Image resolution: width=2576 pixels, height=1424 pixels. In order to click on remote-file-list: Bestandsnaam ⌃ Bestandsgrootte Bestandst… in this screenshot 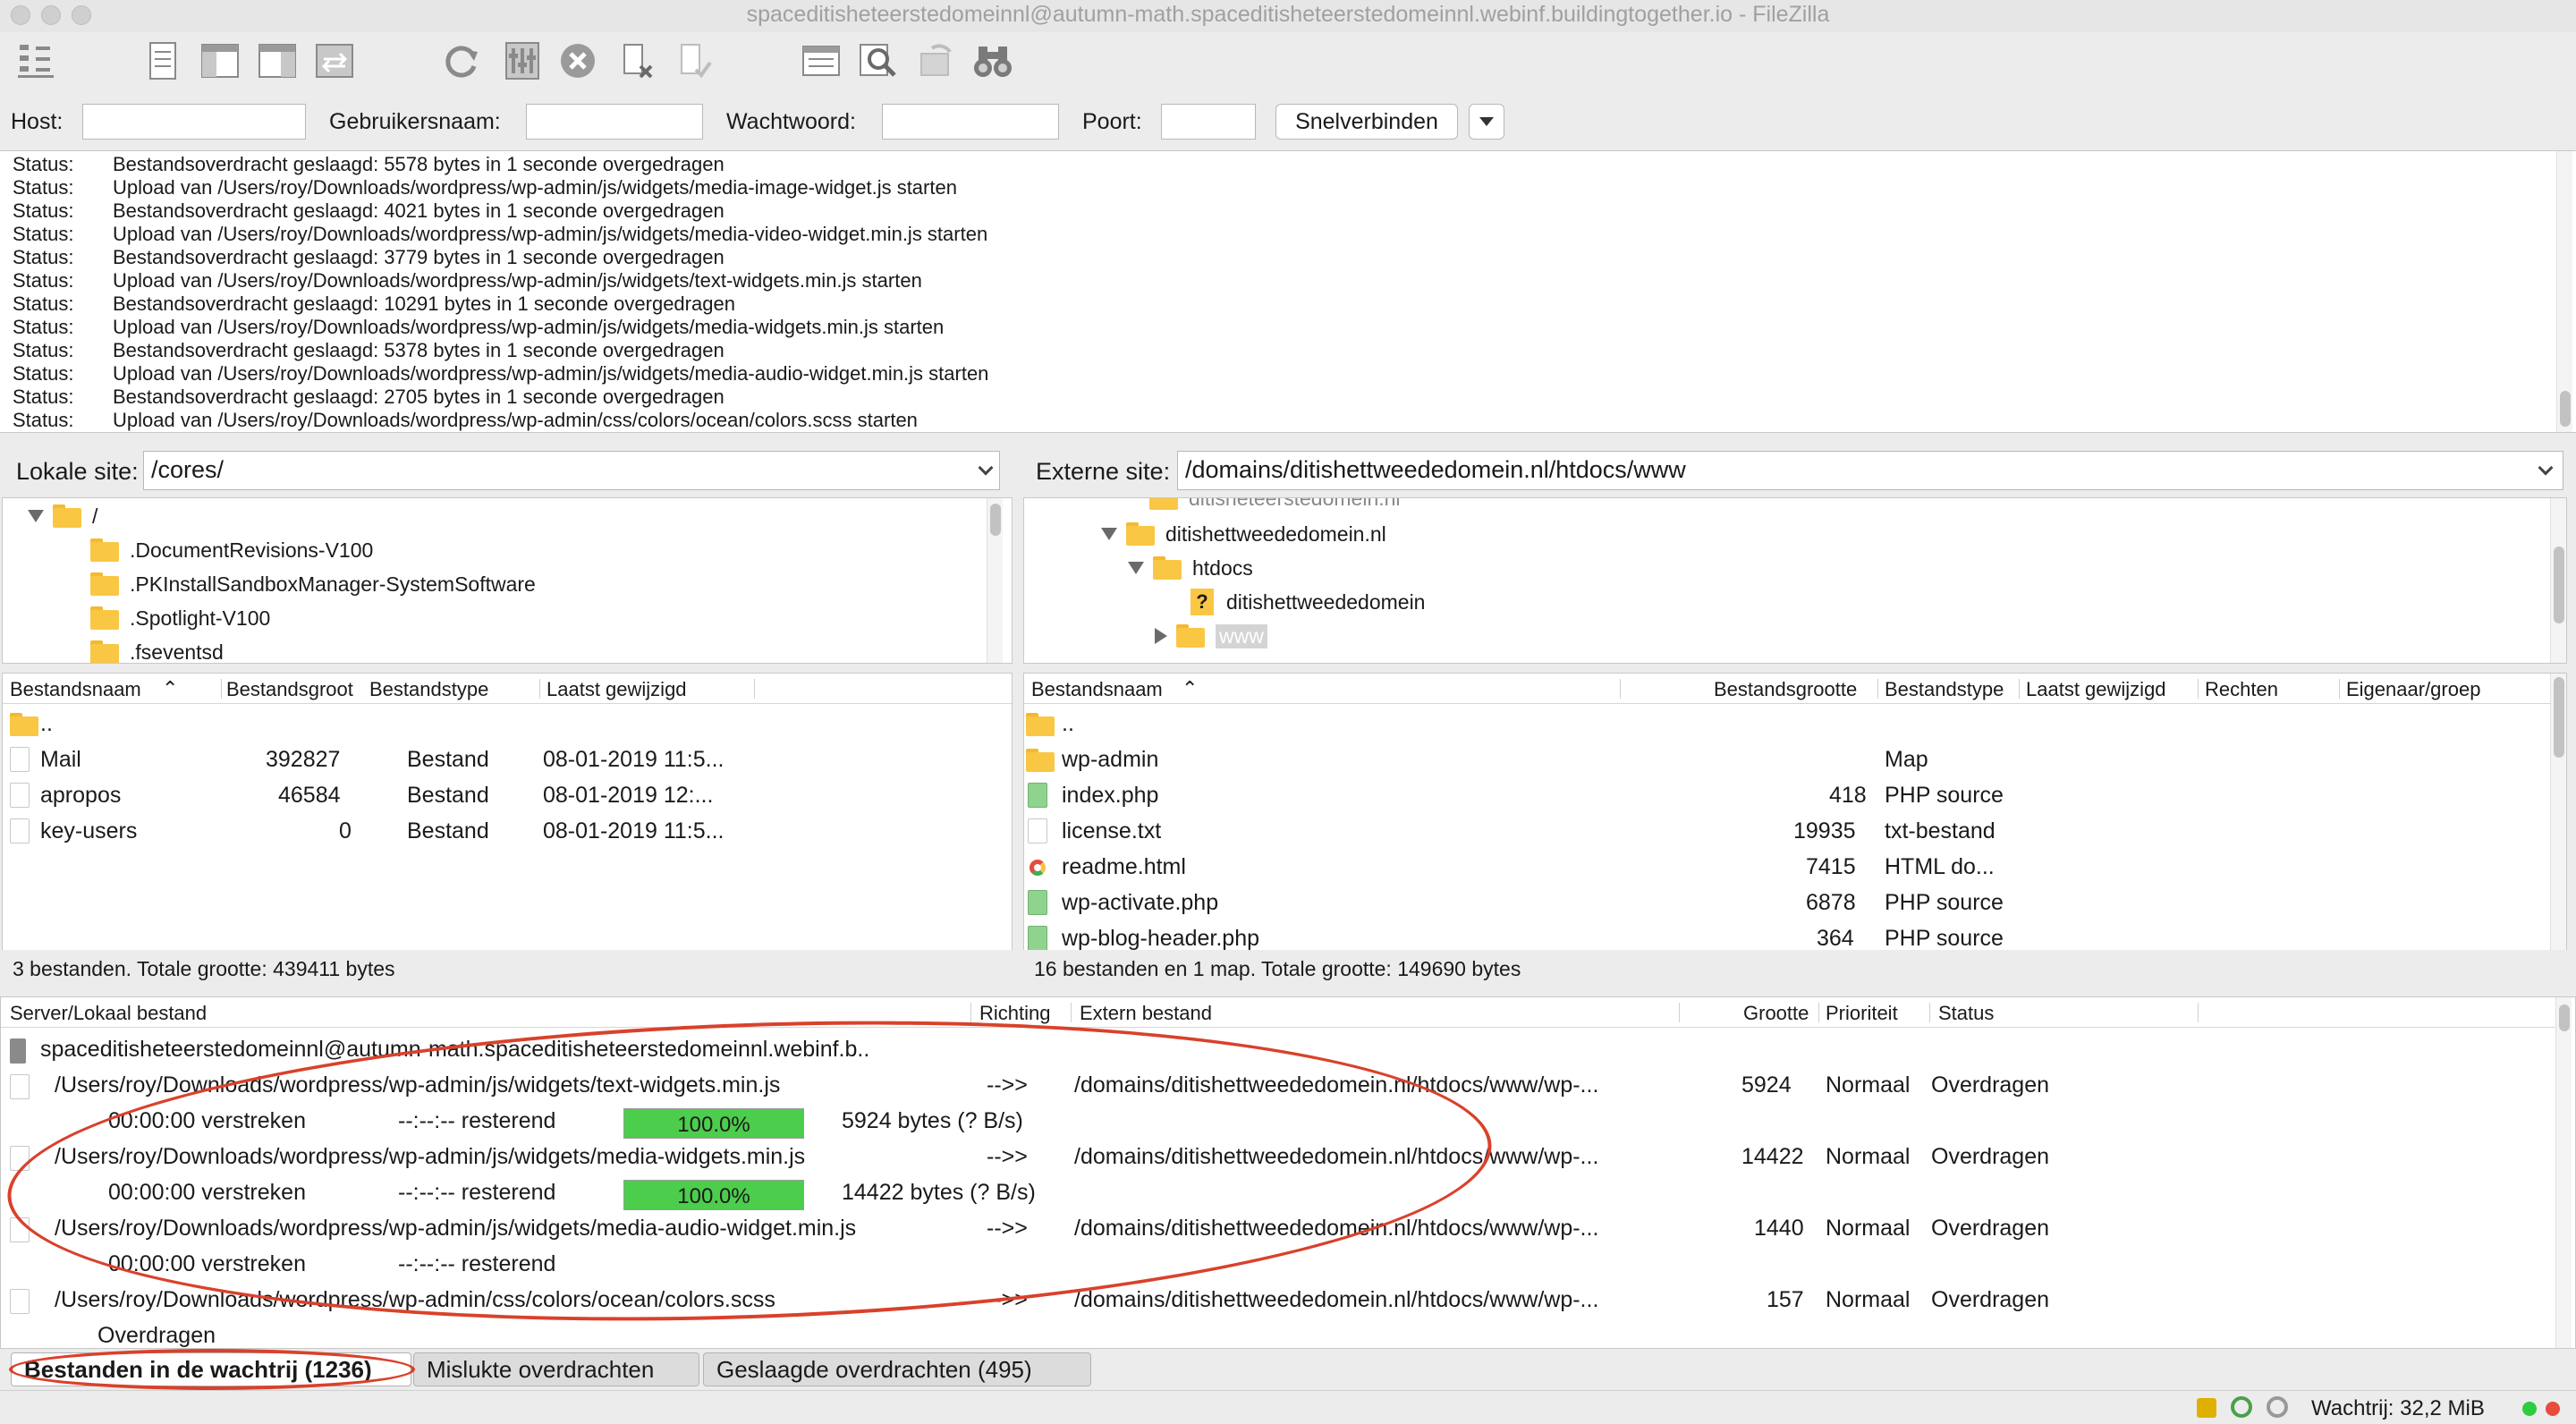, I will do `click(1795, 812)`.